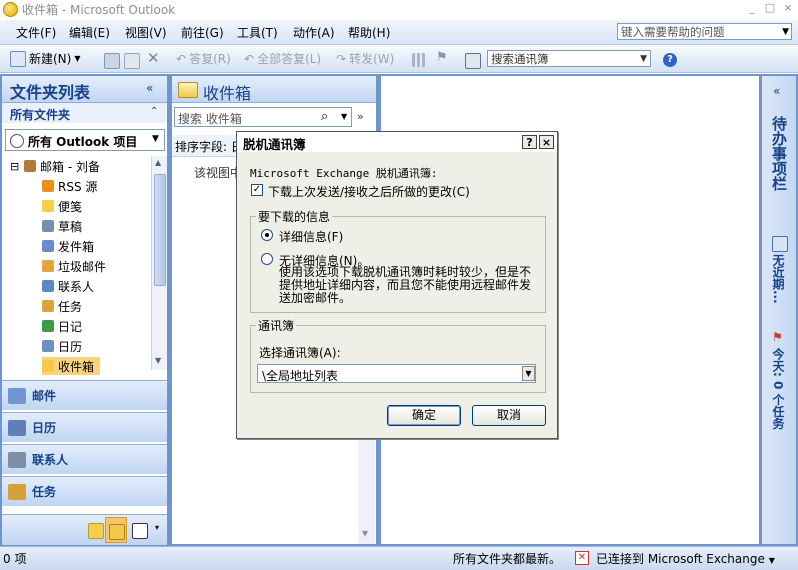 The height and width of the screenshot is (570, 798). I want to click on download-changes-checkbox: ✓, so click(257, 190).